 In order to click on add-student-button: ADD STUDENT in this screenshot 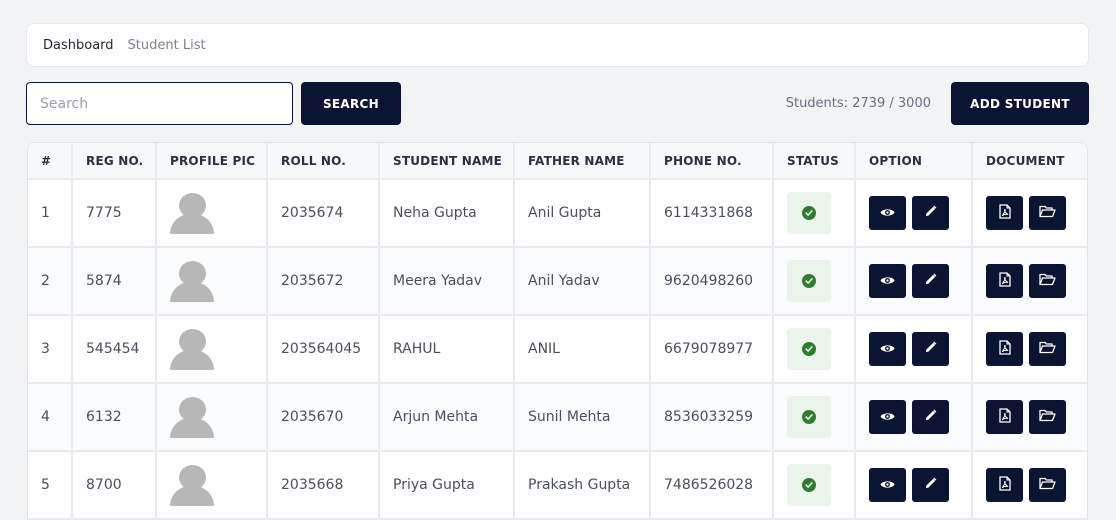, I will do `click(1020, 103)`.